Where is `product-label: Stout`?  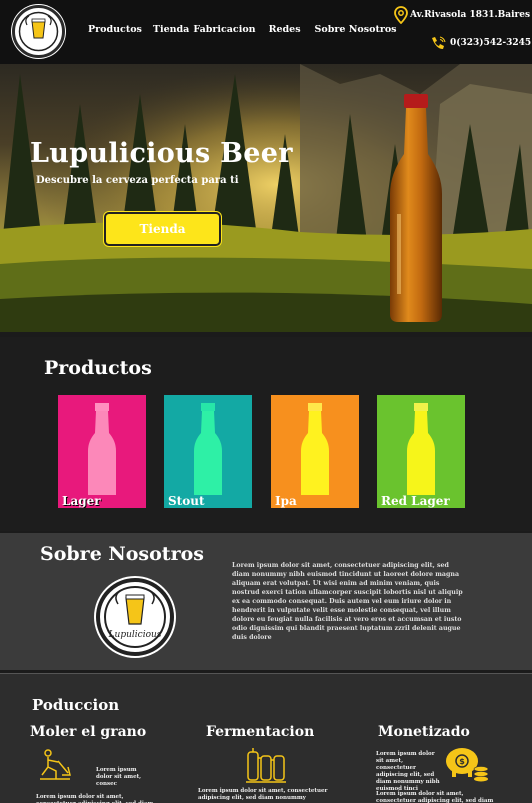 product-label: Stout is located at coordinates (186, 501).